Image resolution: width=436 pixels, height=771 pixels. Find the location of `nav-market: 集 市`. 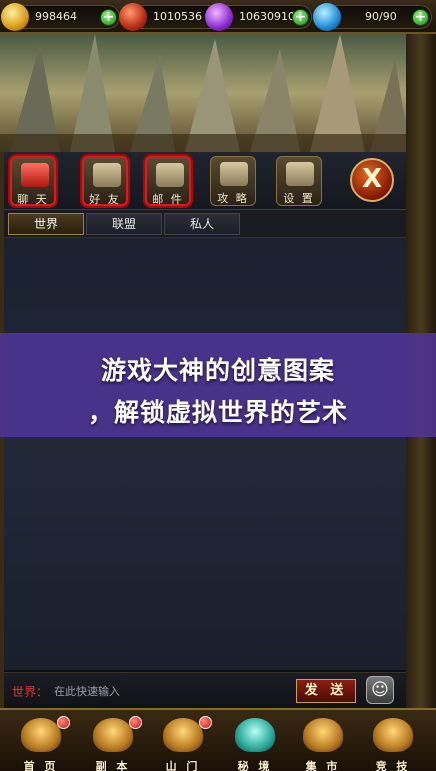

nav-market: 集 市 is located at coordinates (323, 743).